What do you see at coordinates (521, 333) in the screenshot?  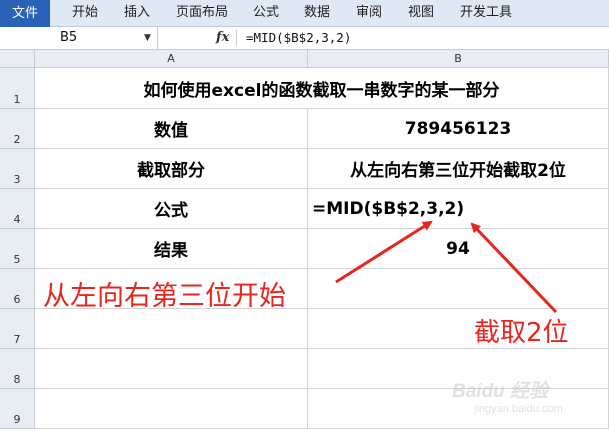 I see `annotation-length: 截取2位` at bounding box center [521, 333].